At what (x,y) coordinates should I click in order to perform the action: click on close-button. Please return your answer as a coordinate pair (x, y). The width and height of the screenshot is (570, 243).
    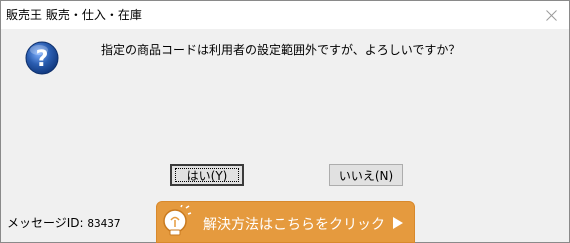
    Looking at the image, I should click on (551, 15).